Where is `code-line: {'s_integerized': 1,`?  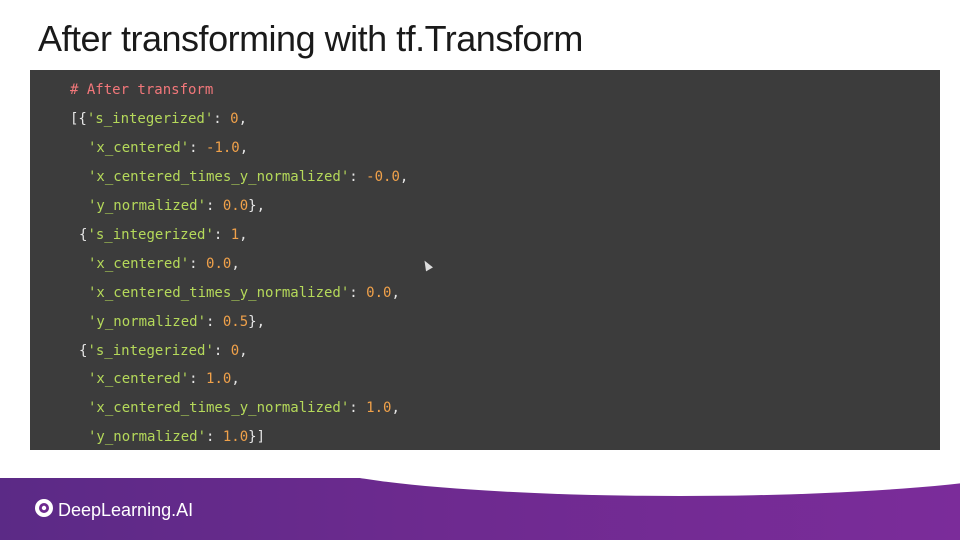
code-line: {'s_integerized': 1, is located at coordinates (163, 235).